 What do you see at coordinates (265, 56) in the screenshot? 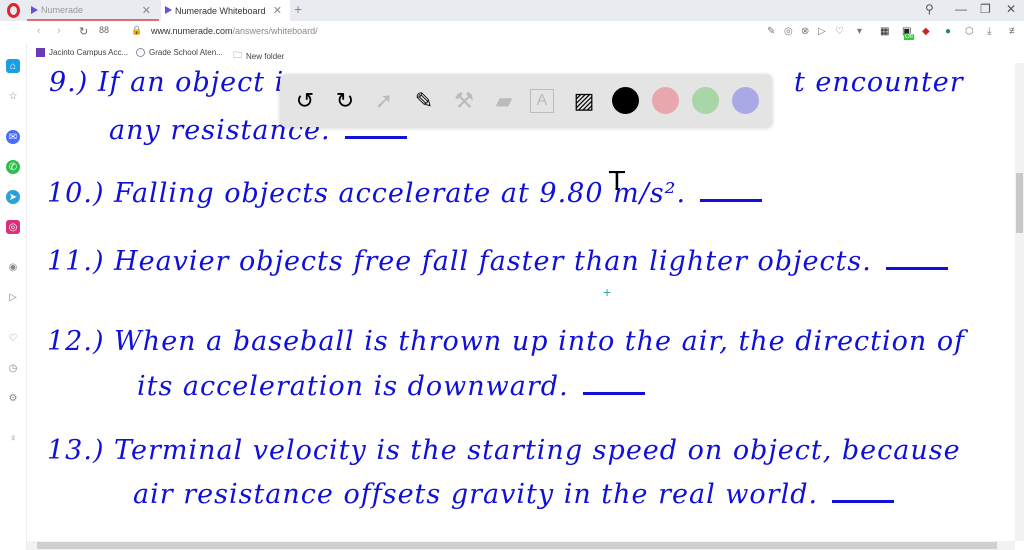
I see `bookmark-label: New folder` at bounding box center [265, 56].